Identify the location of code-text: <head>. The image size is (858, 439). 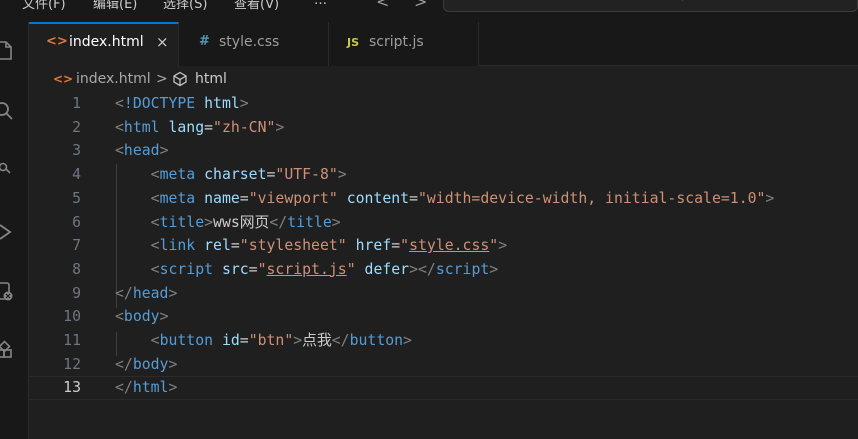
(141, 151).